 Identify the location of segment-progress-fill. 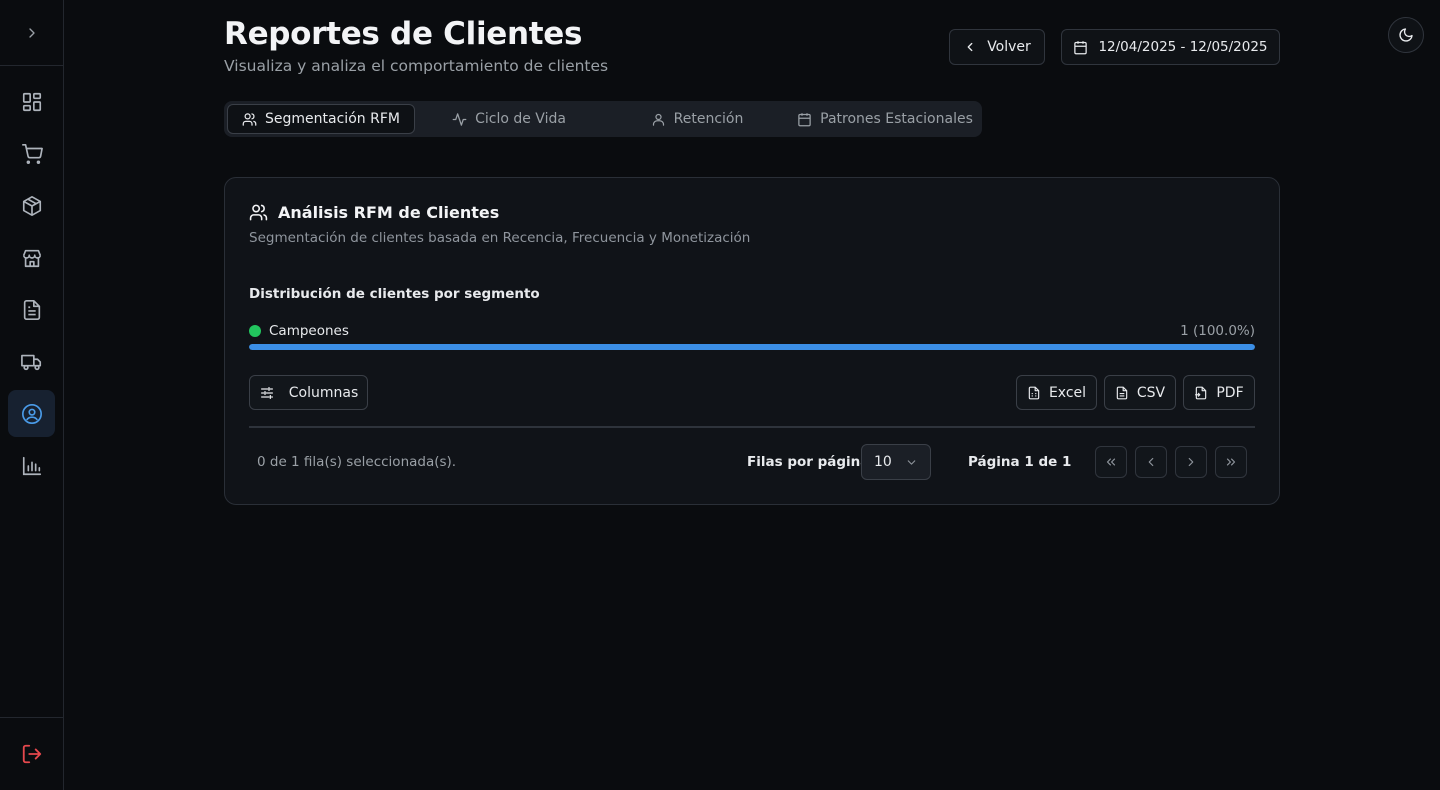
(752, 347).